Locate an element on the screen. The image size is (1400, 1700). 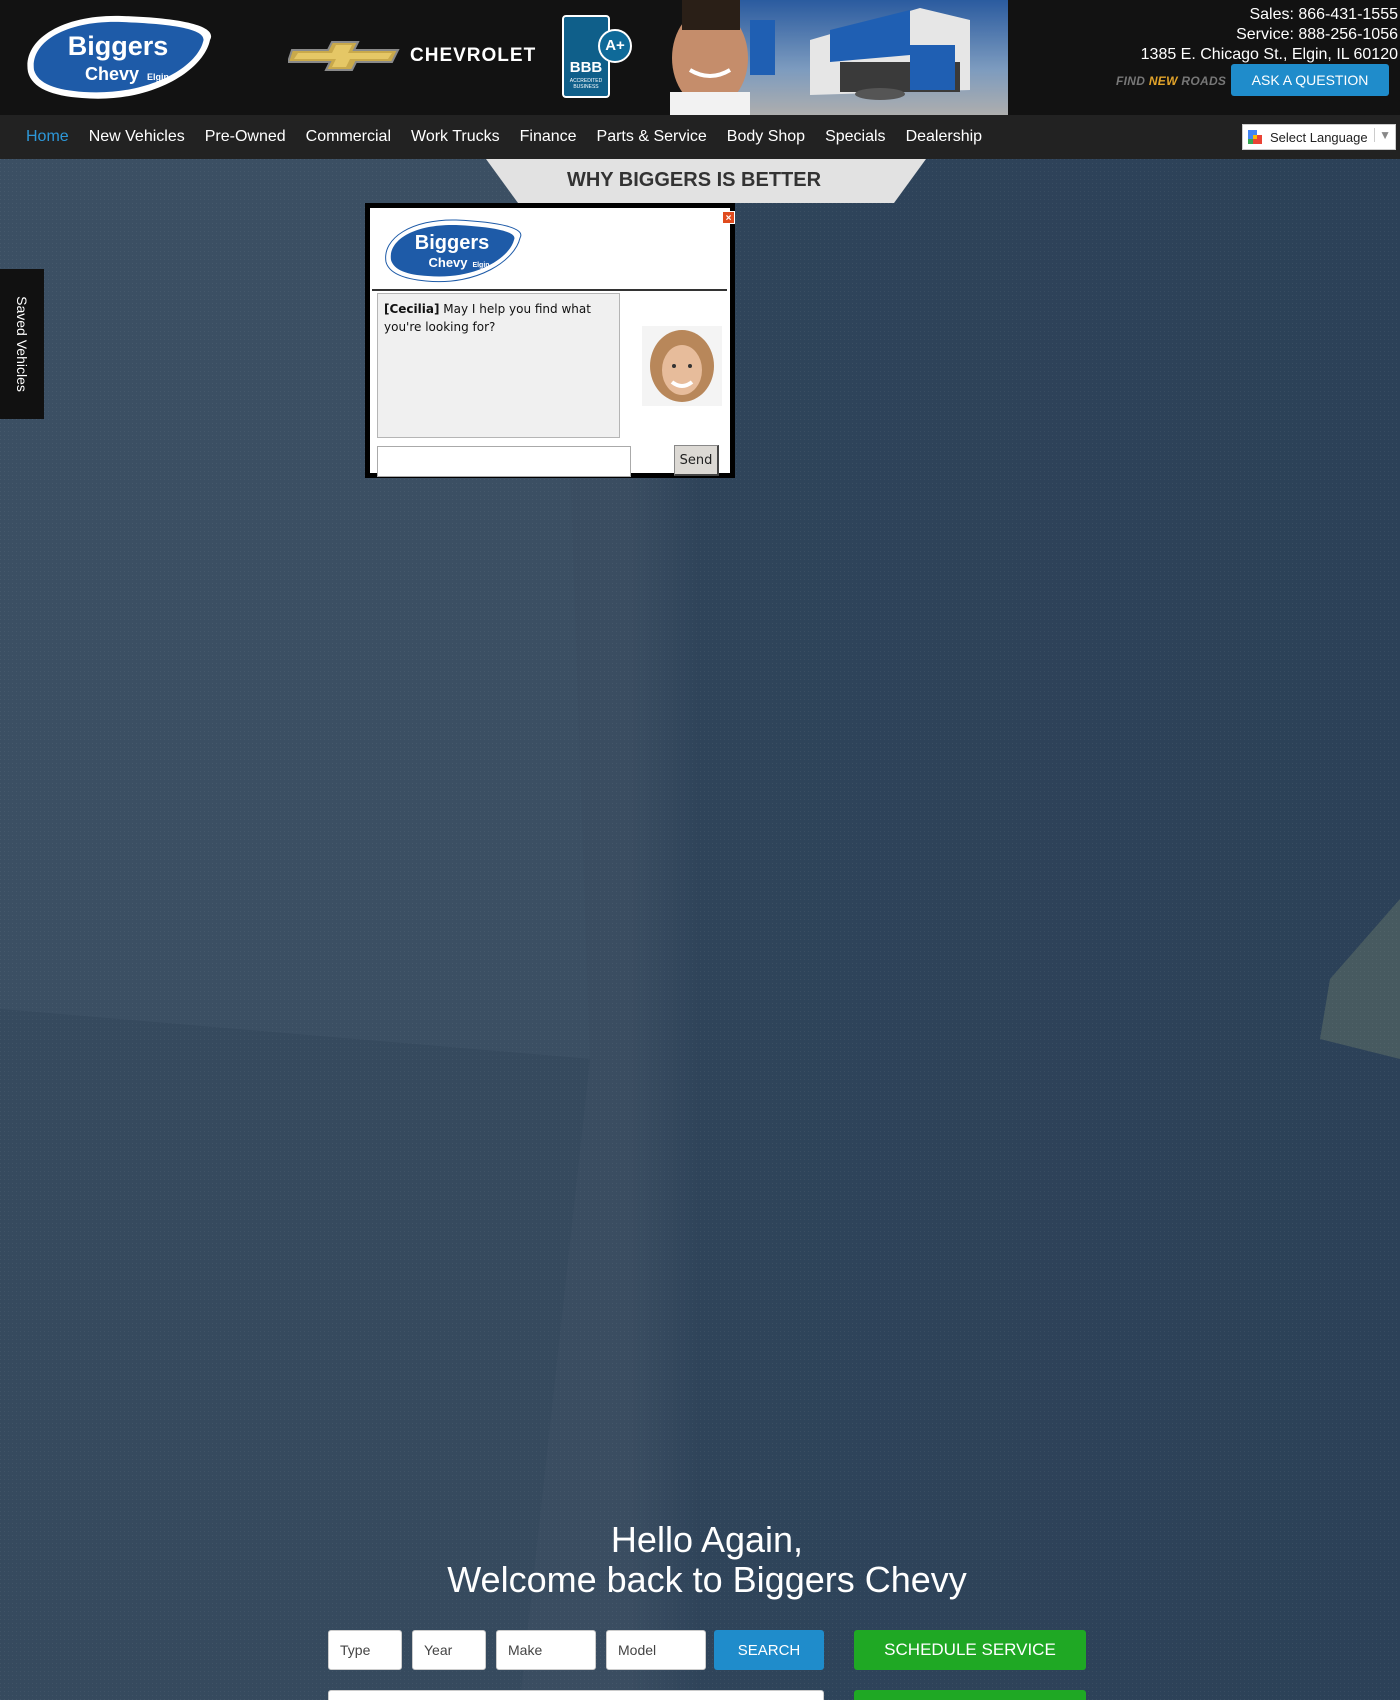
language-select-label: Select Language is located at coordinates (1319, 137).